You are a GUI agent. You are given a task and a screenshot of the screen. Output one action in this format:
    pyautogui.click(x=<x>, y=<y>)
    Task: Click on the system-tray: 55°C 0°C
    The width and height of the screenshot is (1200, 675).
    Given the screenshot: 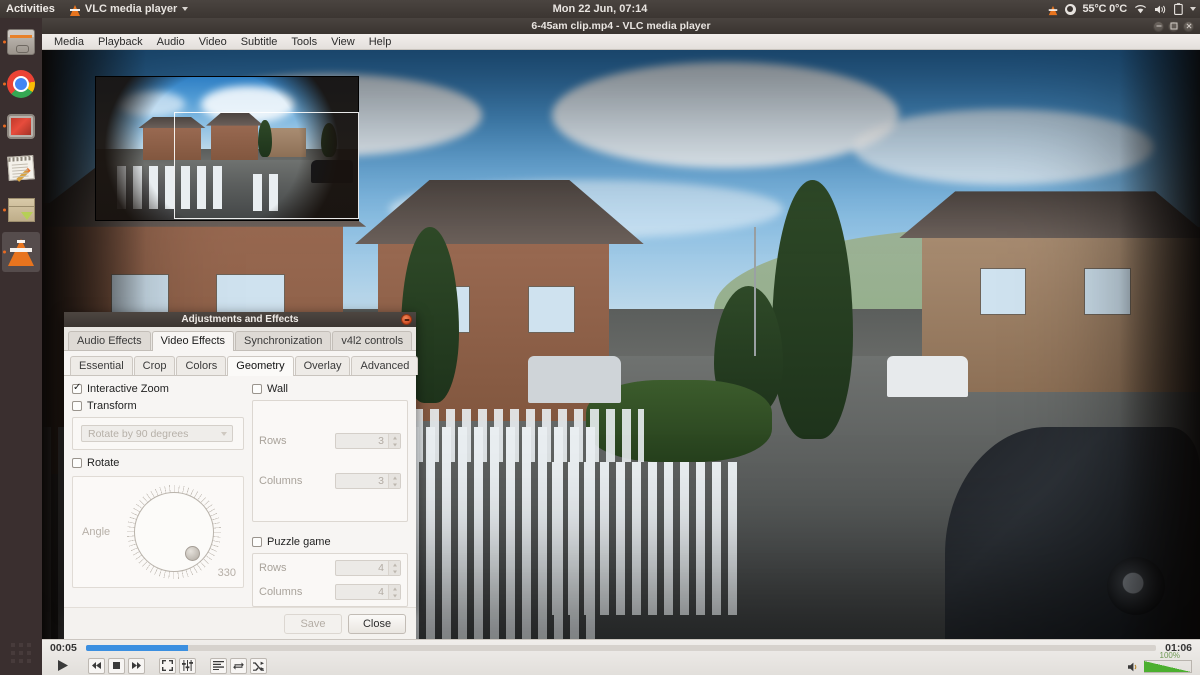 What is the action you would take?
    pyautogui.click(x=1122, y=9)
    